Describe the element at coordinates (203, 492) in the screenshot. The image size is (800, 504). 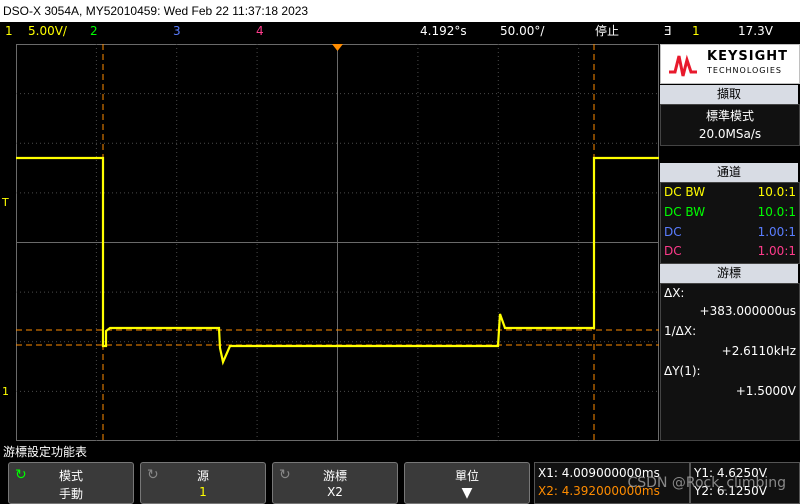
I see `softkey-source-value: 1` at that location.